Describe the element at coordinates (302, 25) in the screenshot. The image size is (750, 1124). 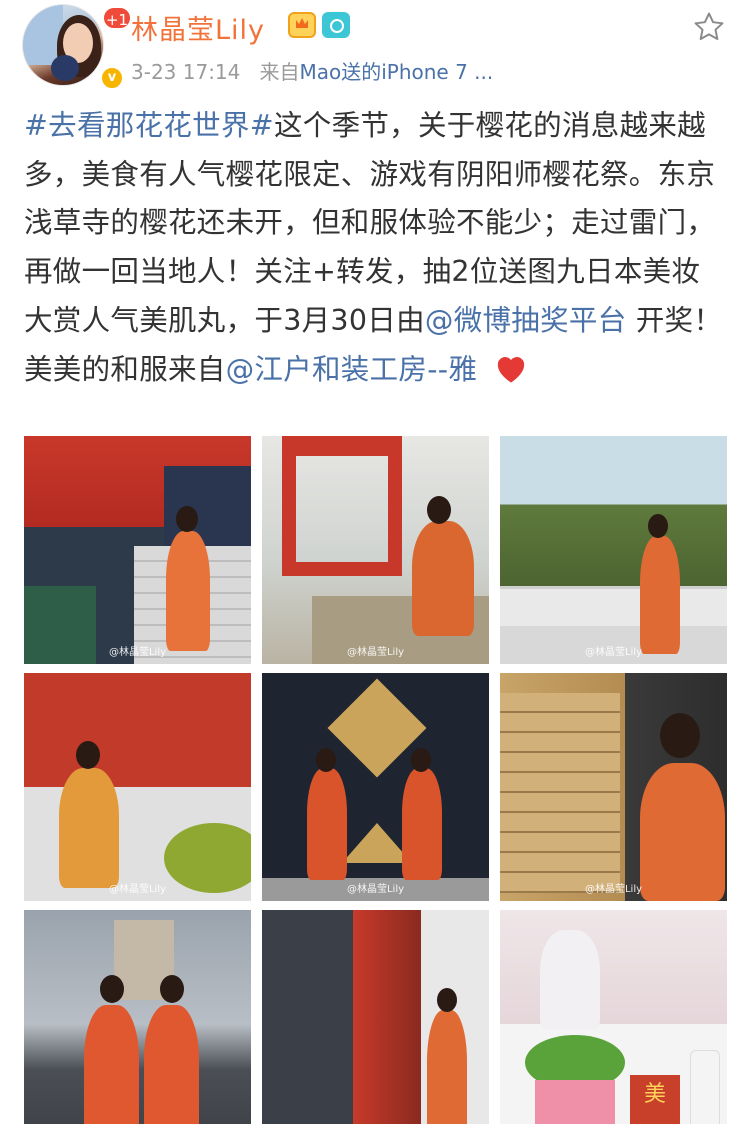
I see `crown-icon` at that location.